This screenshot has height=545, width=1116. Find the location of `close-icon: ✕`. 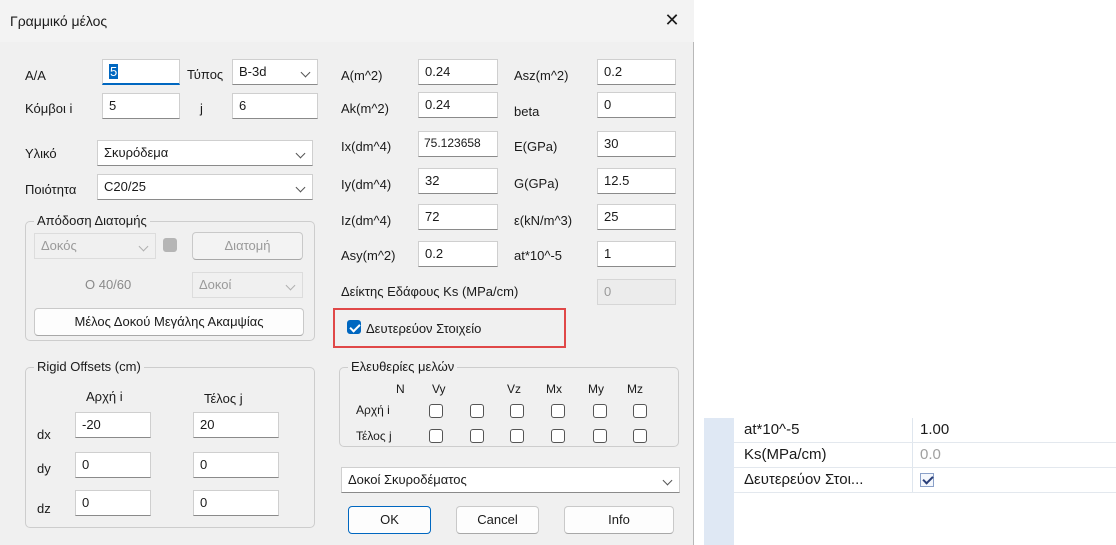

close-icon: ✕ is located at coordinates (672, 20).